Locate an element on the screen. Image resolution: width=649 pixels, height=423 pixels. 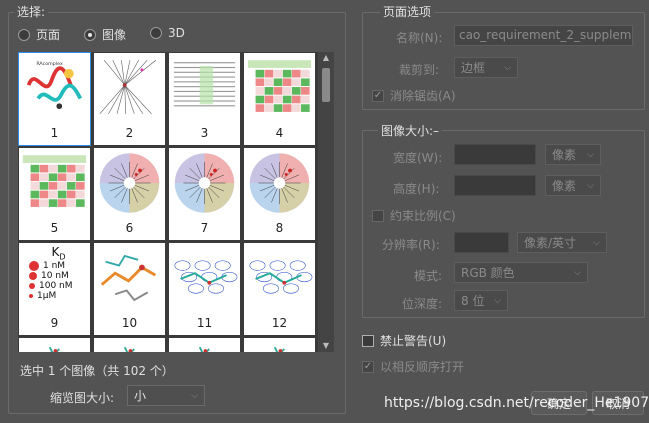
radio-image: 图像 is located at coordinates (105, 34).